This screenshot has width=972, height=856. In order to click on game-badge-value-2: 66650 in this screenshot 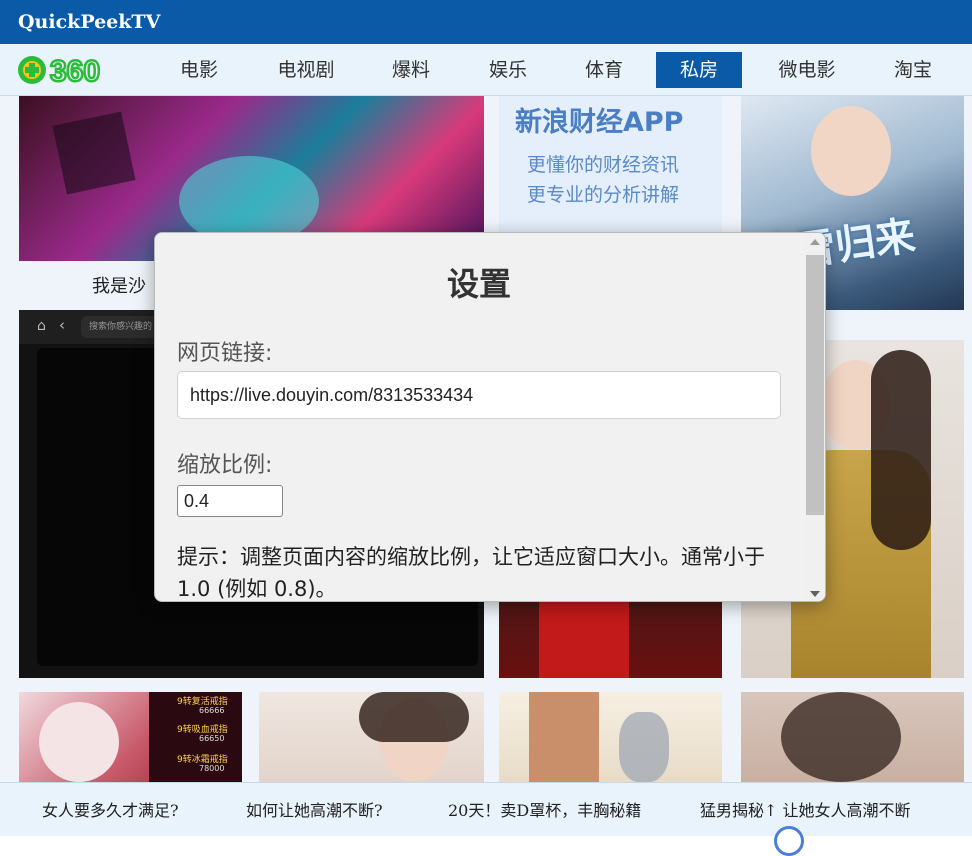, I will do `click(212, 738)`.